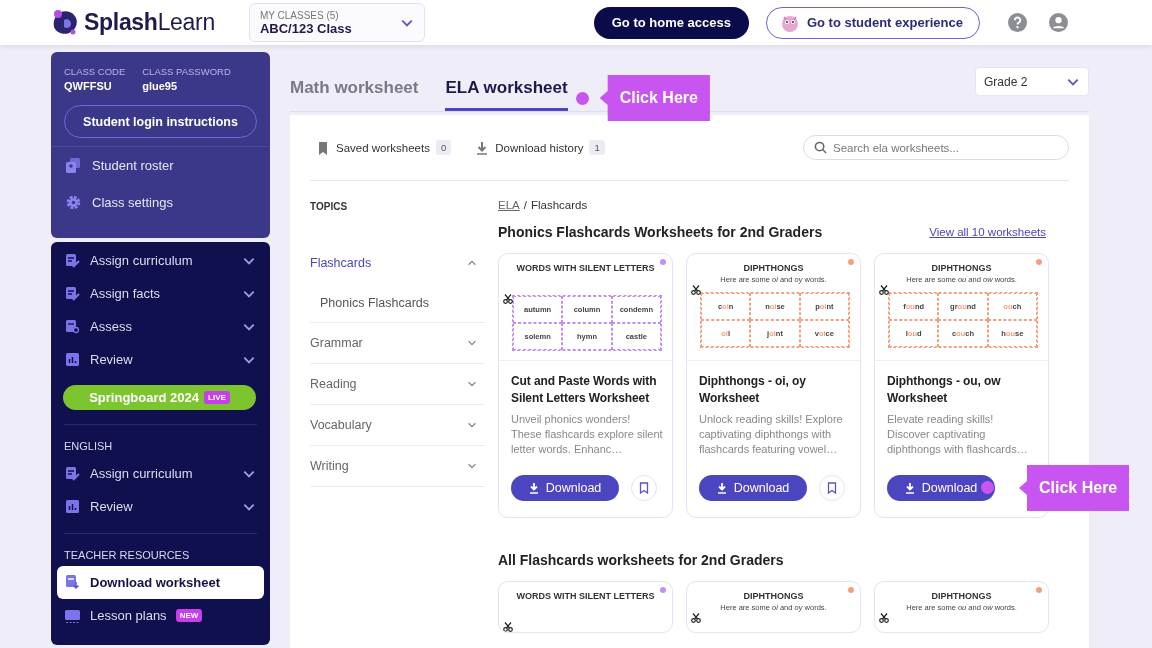 This screenshot has width=1152, height=648. Describe the element at coordinates (160, 86) in the screenshot. I see `field-value: glue95` at that location.